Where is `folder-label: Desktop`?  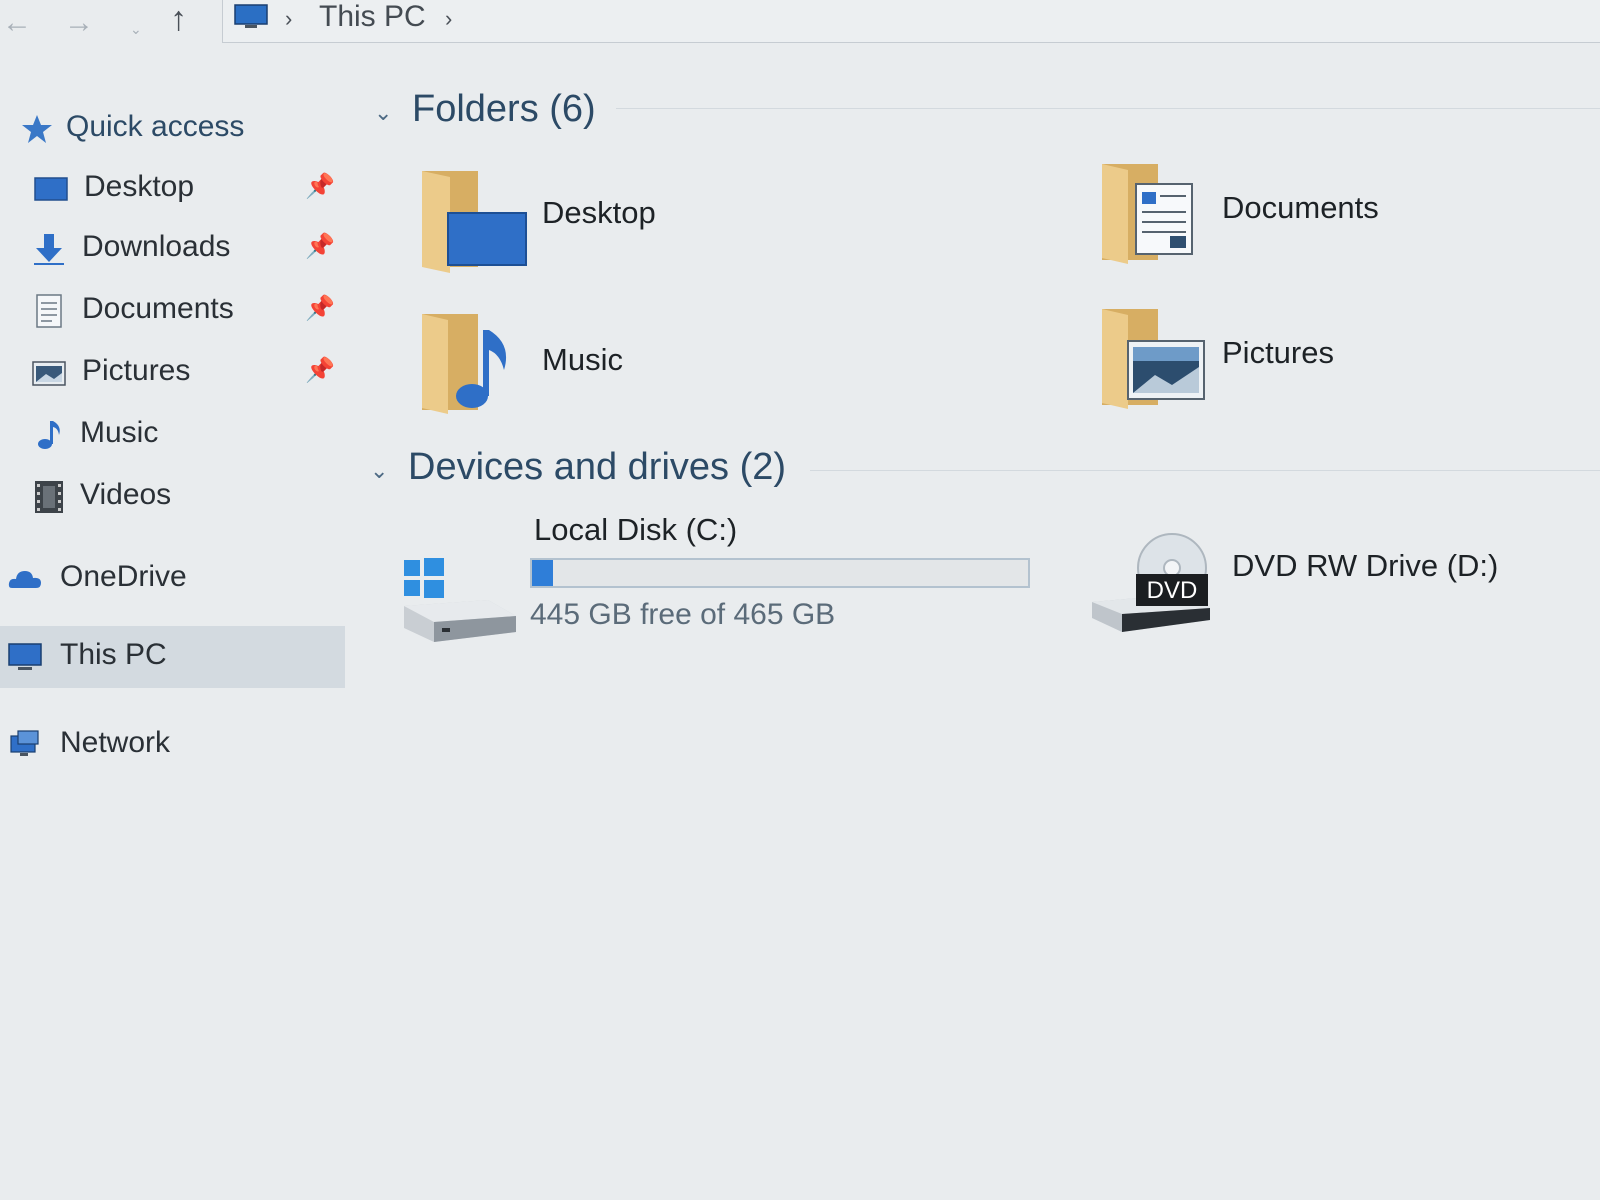 folder-label: Desktop is located at coordinates (599, 212).